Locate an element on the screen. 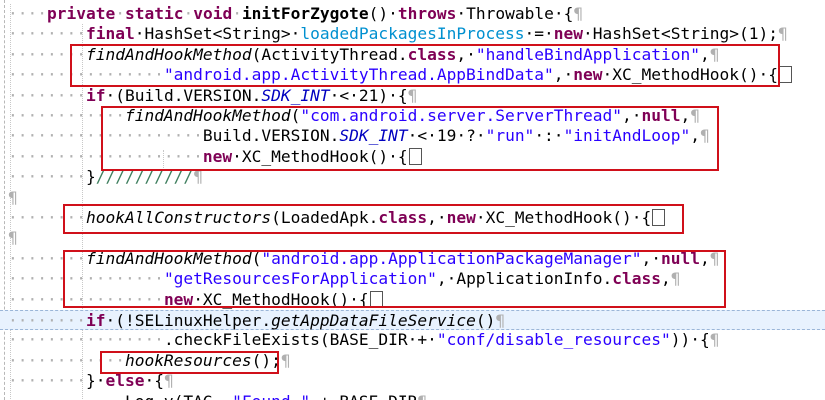 Image resolution: width=825 pixels, height=400 pixels. code-line-content: ················new·XC_MethodHook()·{ is located at coordinates (195, 300).